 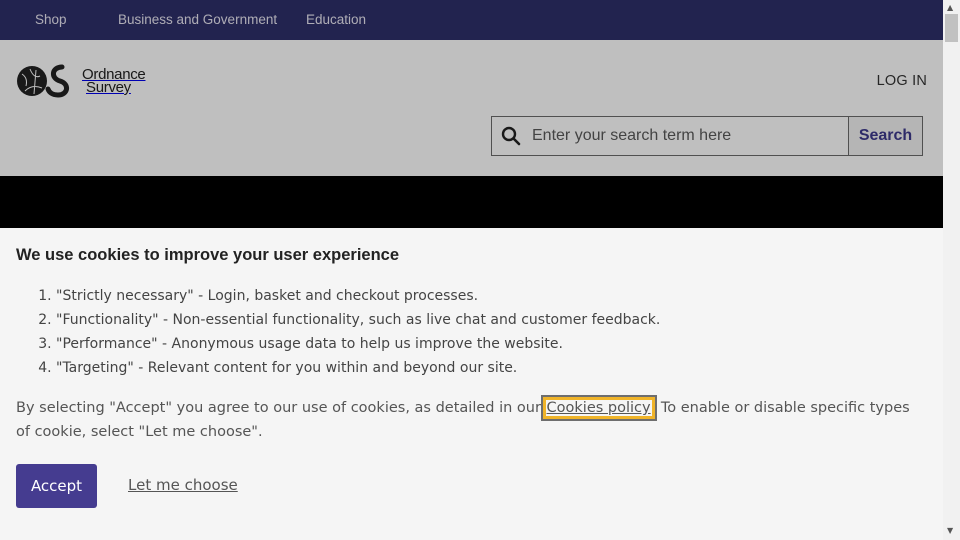 I want to click on let-me-choose-link: Let me choose, so click(x=183, y=485).